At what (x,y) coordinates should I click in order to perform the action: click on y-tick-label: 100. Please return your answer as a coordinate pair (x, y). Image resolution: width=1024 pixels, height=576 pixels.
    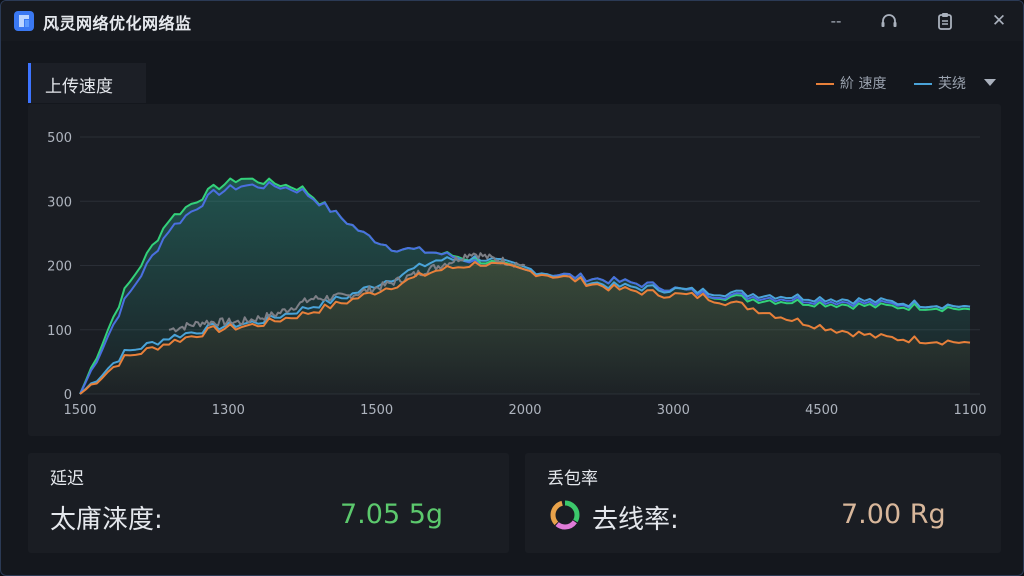
    Looking at the image, I should click on (59, 331).